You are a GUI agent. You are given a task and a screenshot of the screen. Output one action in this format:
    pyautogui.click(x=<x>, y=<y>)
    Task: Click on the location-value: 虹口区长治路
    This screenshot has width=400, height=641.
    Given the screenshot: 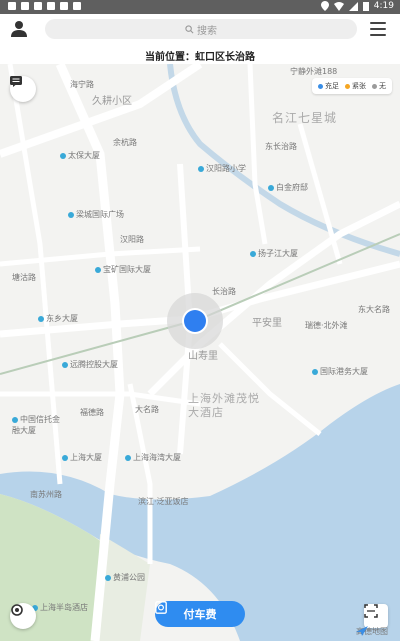 What is the action you would take?
    pyautogui.click(x=225, y=57)
    